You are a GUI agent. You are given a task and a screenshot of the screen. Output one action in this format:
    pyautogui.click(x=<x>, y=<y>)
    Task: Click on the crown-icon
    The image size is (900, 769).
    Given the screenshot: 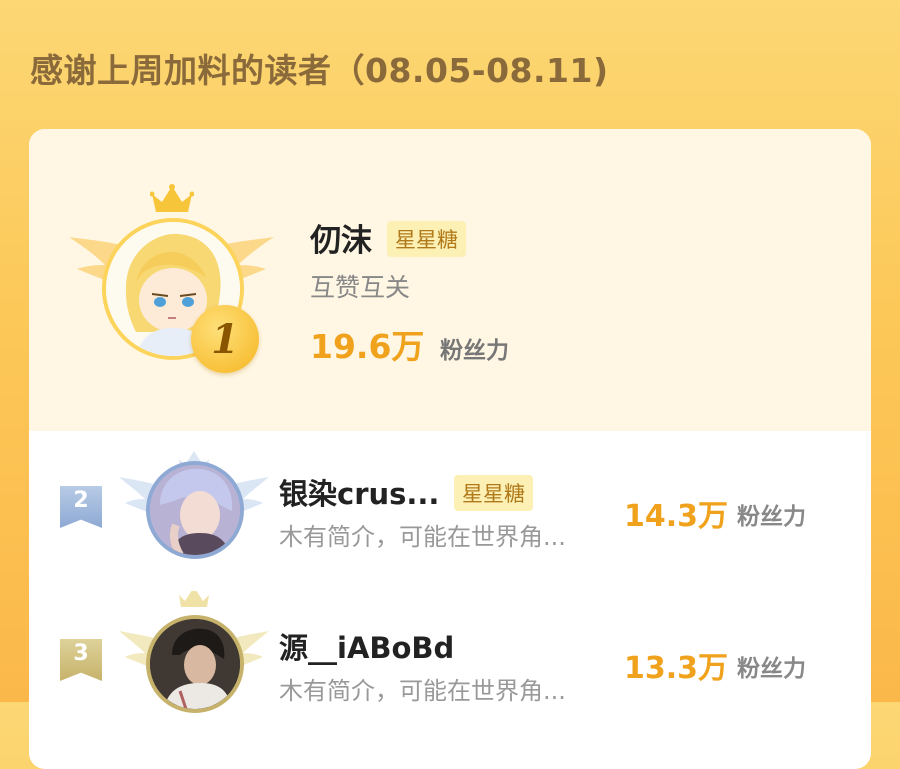 What is the action you would take?
    pyautogui.click(x=172, y=198)
    